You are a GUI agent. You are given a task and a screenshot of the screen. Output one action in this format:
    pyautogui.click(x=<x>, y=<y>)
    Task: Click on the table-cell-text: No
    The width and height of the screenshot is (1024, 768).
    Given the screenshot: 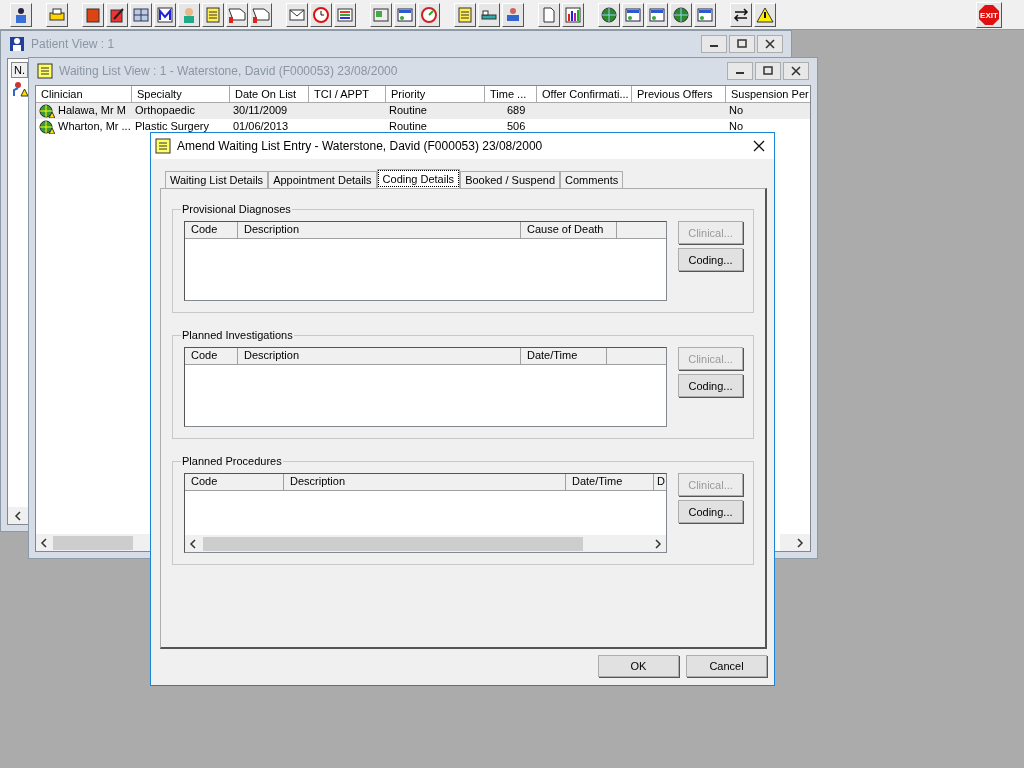 What is the action you would take?
    pyautogui.click(x=736, y=127)
    